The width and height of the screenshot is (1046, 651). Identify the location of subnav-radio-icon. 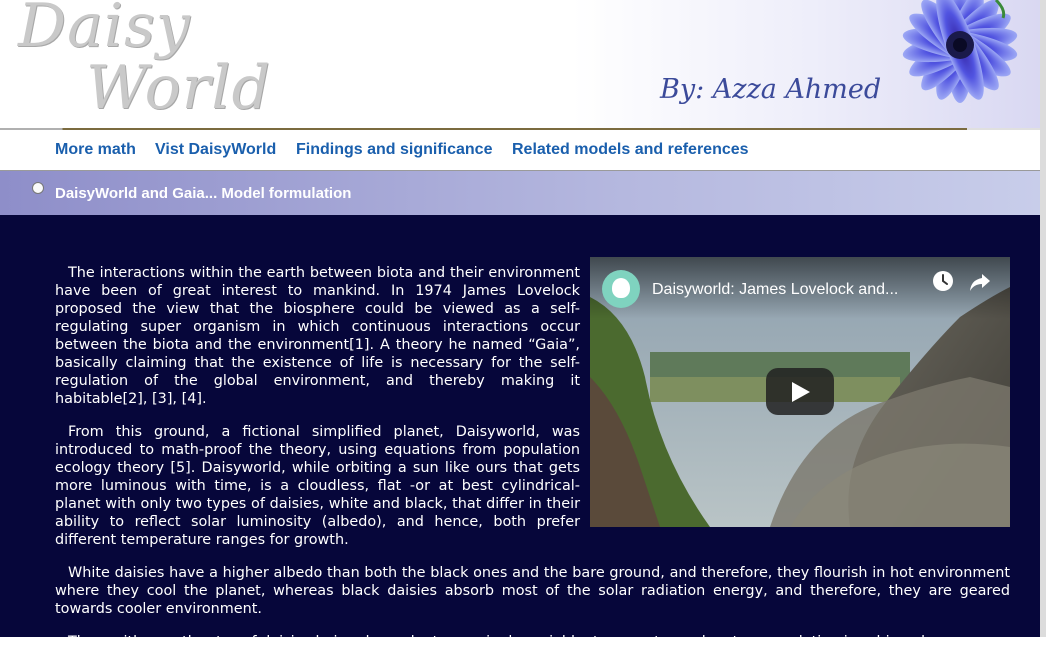
(38, 188).